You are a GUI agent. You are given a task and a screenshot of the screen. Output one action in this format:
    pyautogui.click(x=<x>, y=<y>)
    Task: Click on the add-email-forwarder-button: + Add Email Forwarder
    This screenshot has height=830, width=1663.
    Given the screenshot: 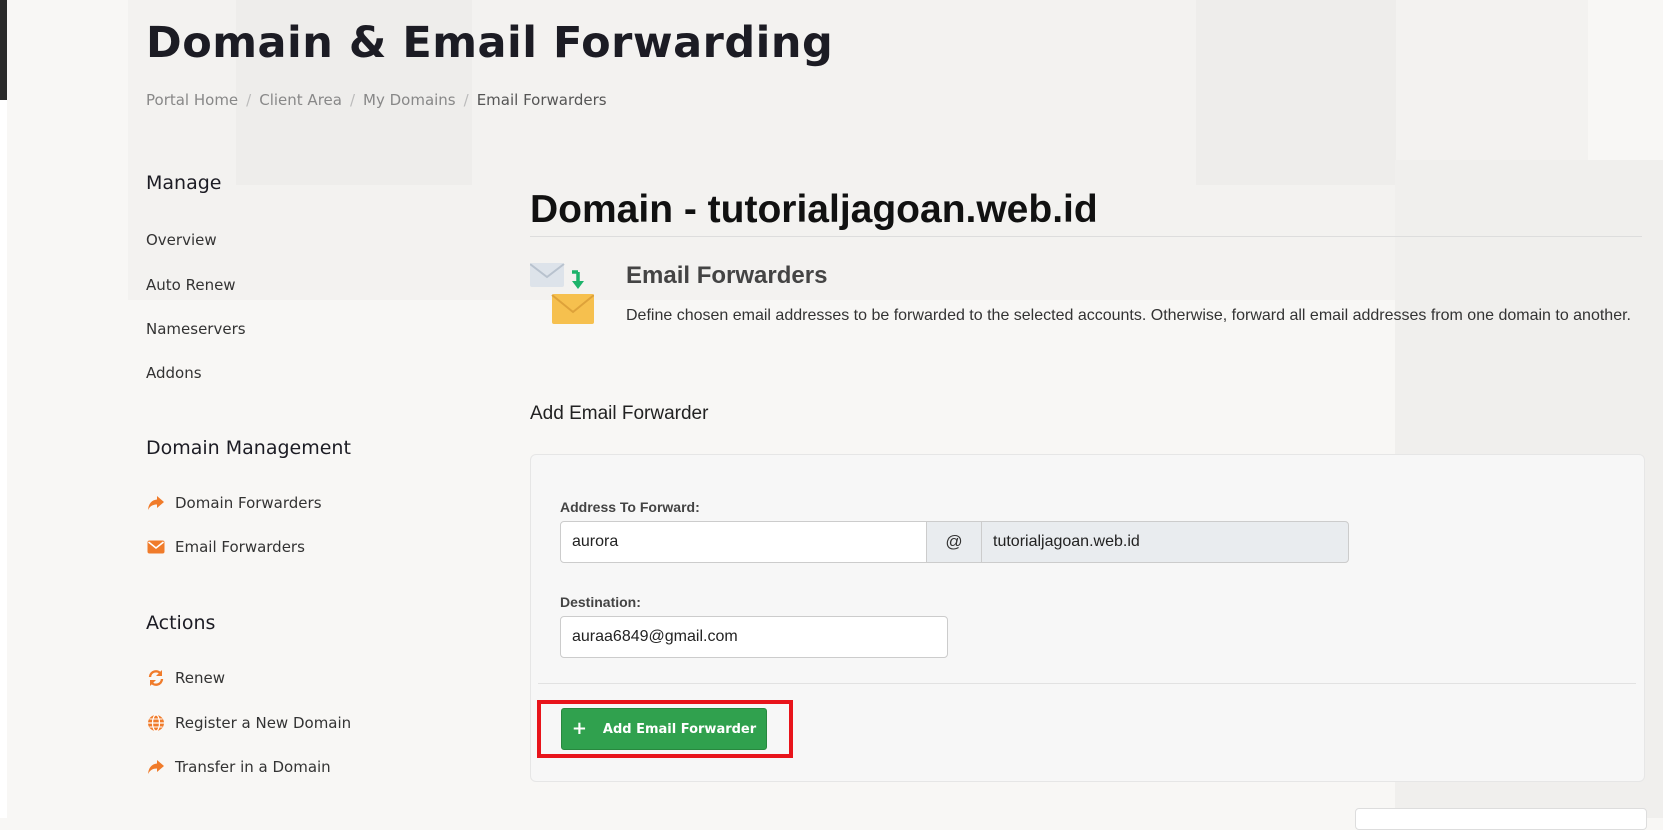 What is the action you would take?
    pyautogui.click(x=664, y=729)
    